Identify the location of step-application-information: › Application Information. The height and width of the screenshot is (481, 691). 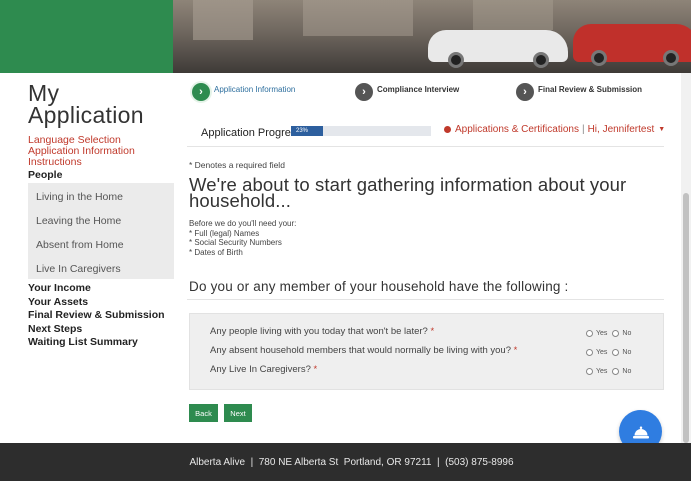
(243, 92).